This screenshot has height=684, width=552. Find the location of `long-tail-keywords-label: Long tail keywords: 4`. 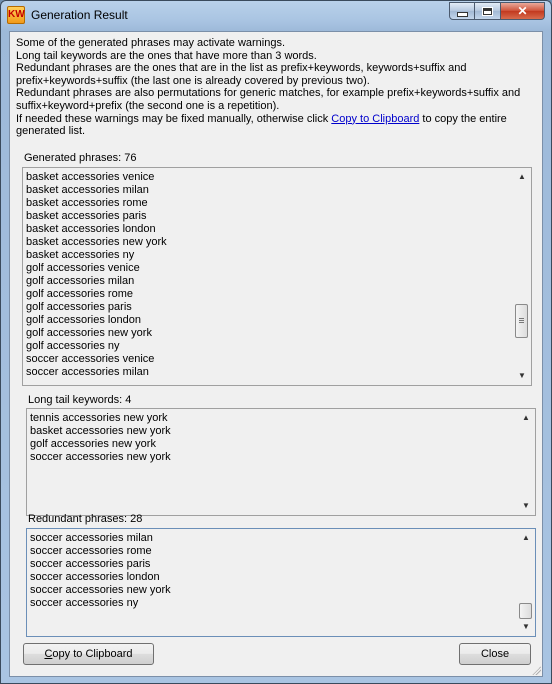

long-tail-keywords-label: Long tail keywords: 4 is located at coordinates (80, 400).